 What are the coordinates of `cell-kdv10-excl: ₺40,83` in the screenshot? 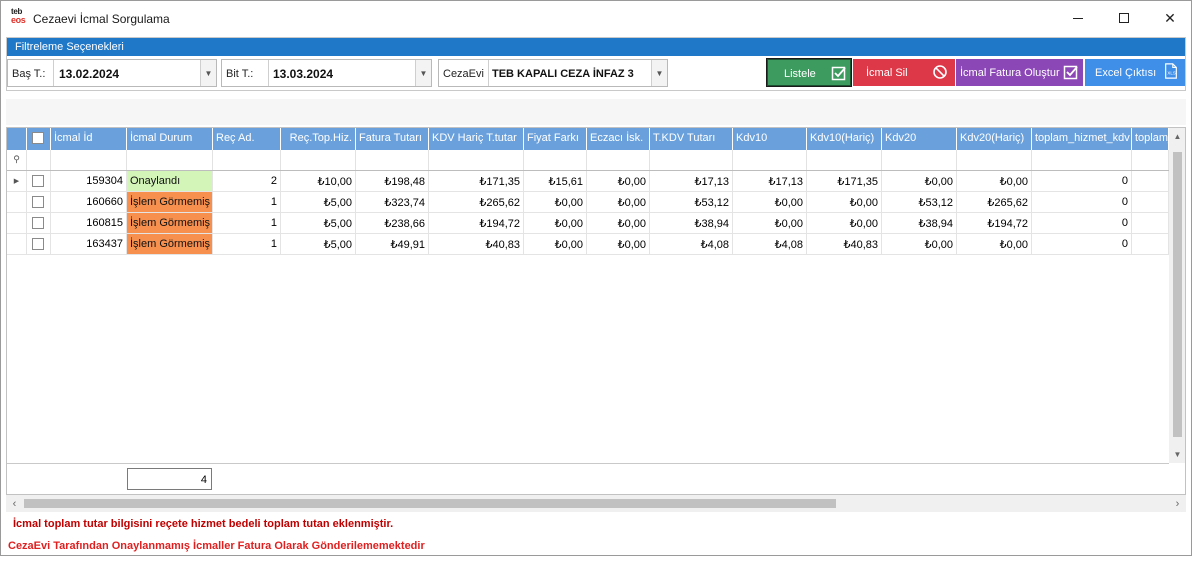 It's located at (844, 244).